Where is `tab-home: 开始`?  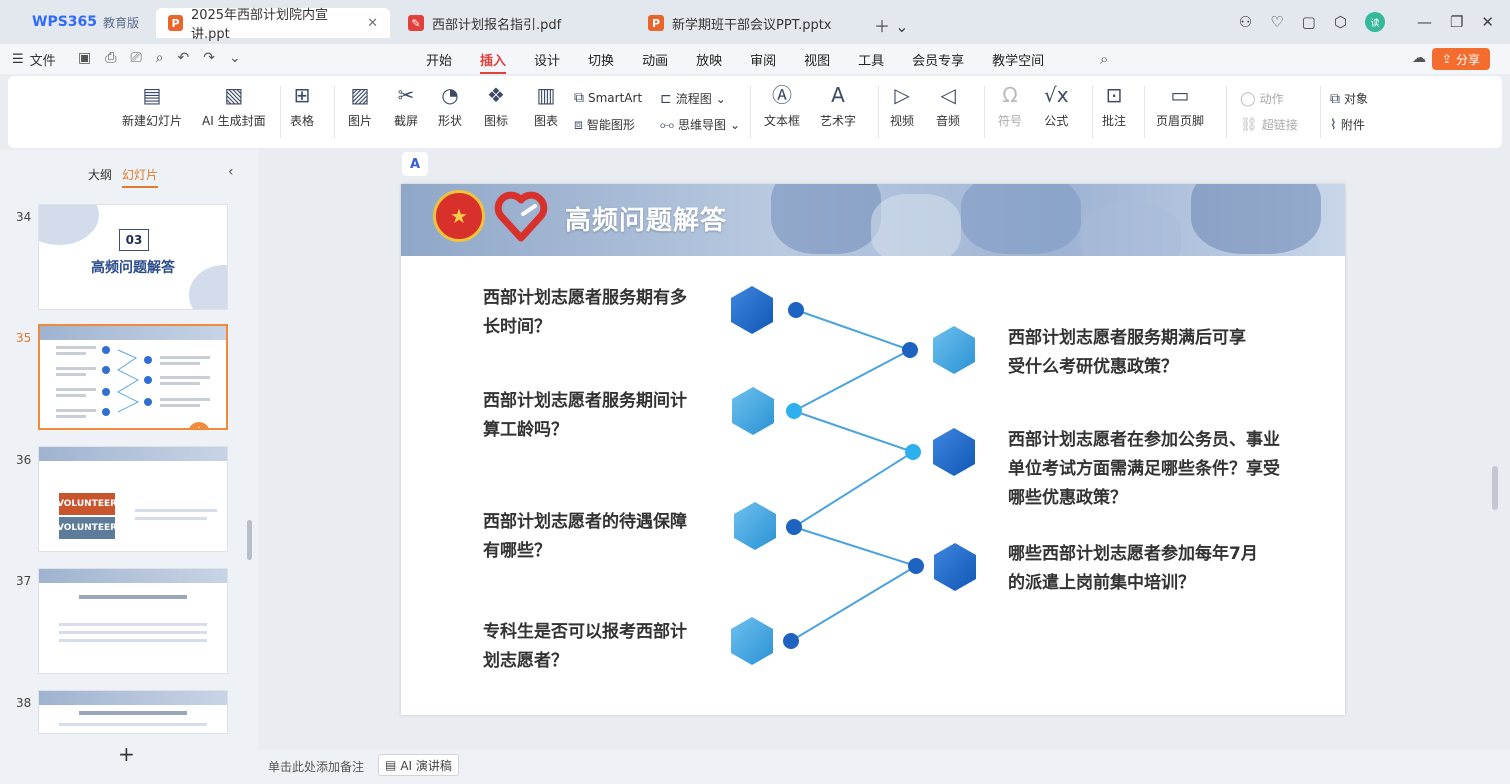 tab-home: 开始 is located at coordinates (439, 61).